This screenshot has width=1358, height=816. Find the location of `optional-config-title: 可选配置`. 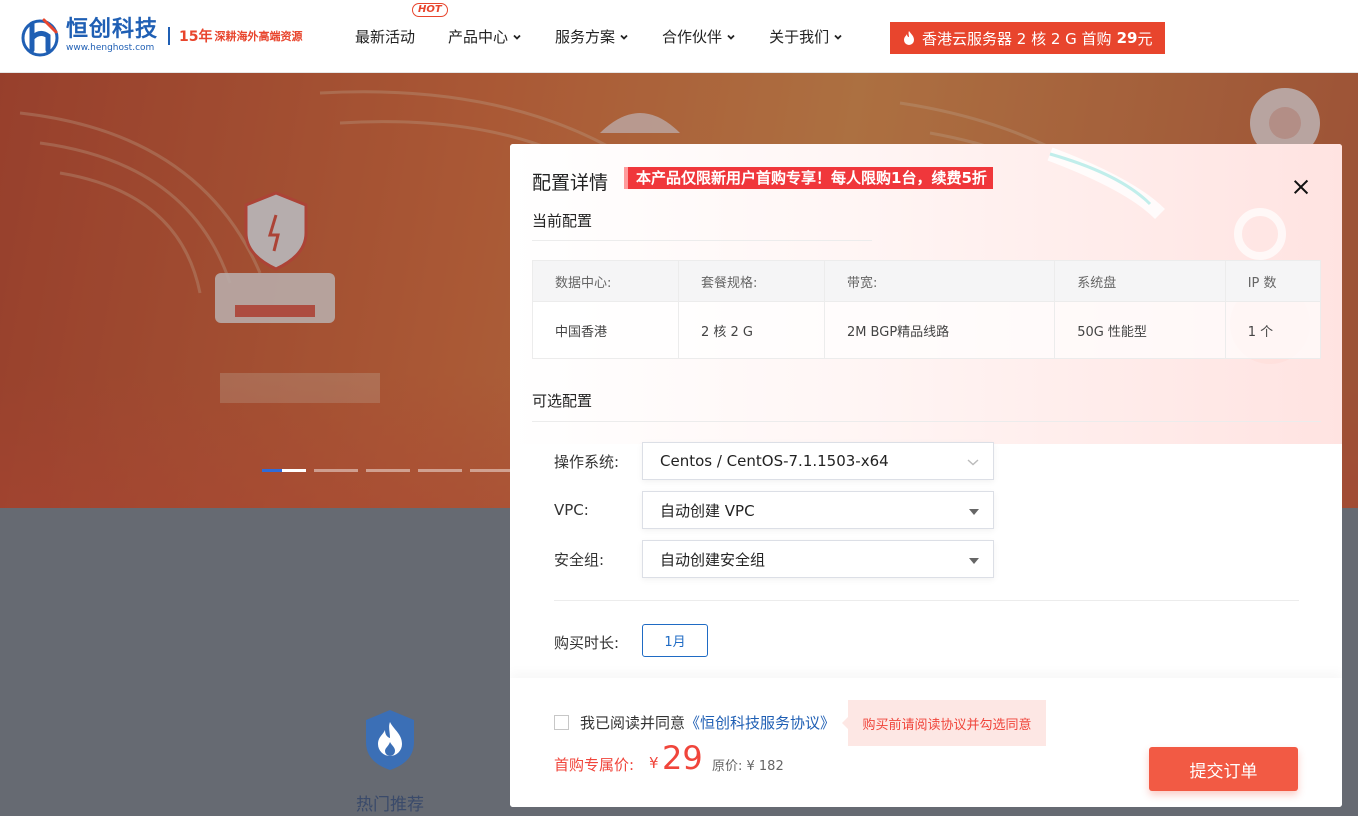

optional-config-title: 可选配置 is located at coordinates (562, 401).